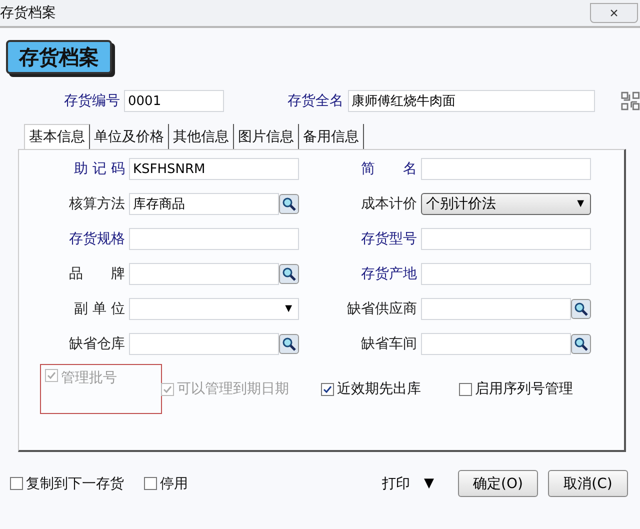  Describe the element at coordinates (97, 274) in the screenshot. I see `field-label: 品 牌` at that location.